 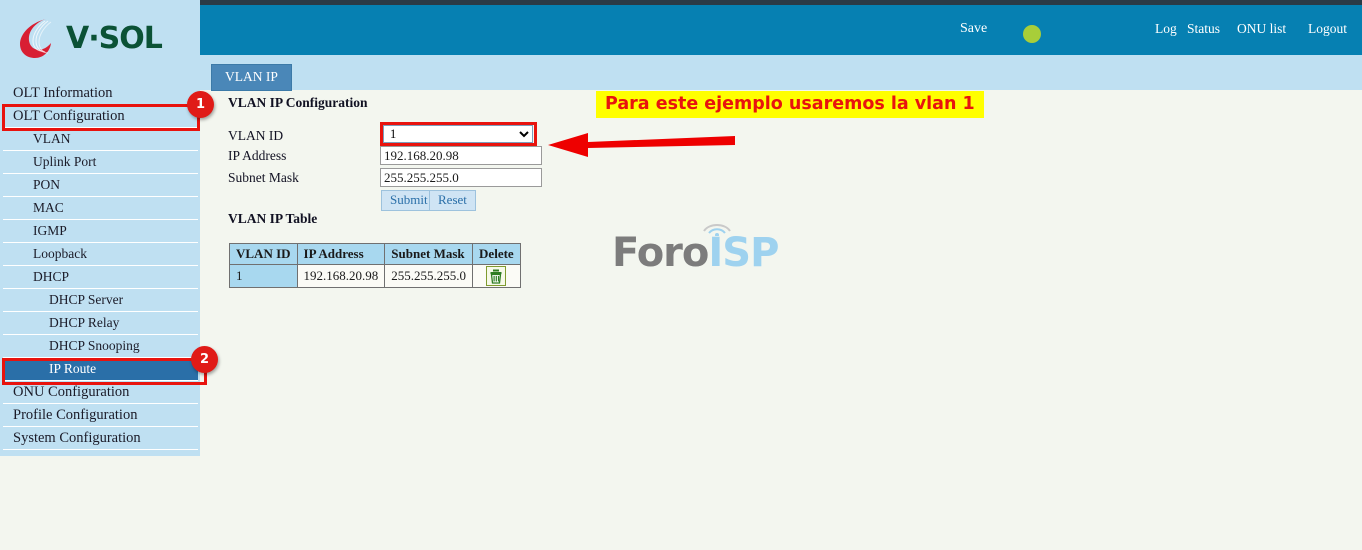 I want to click on foroisp-watermark: ForoISP, so click(x=695, y=250).